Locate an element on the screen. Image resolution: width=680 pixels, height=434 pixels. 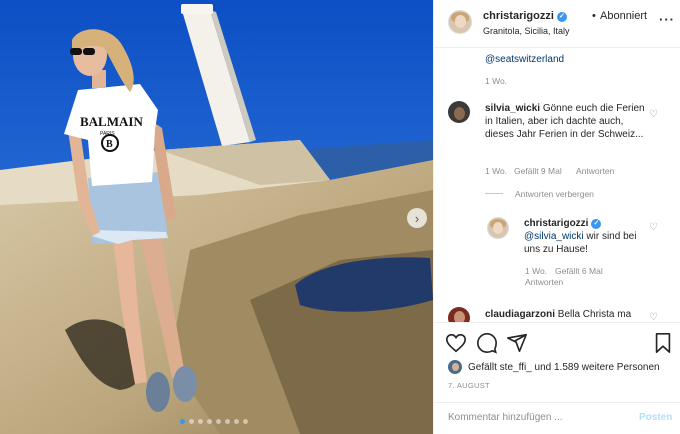
mention-link: @silvia_wicki is located at coordinates (554, 236).